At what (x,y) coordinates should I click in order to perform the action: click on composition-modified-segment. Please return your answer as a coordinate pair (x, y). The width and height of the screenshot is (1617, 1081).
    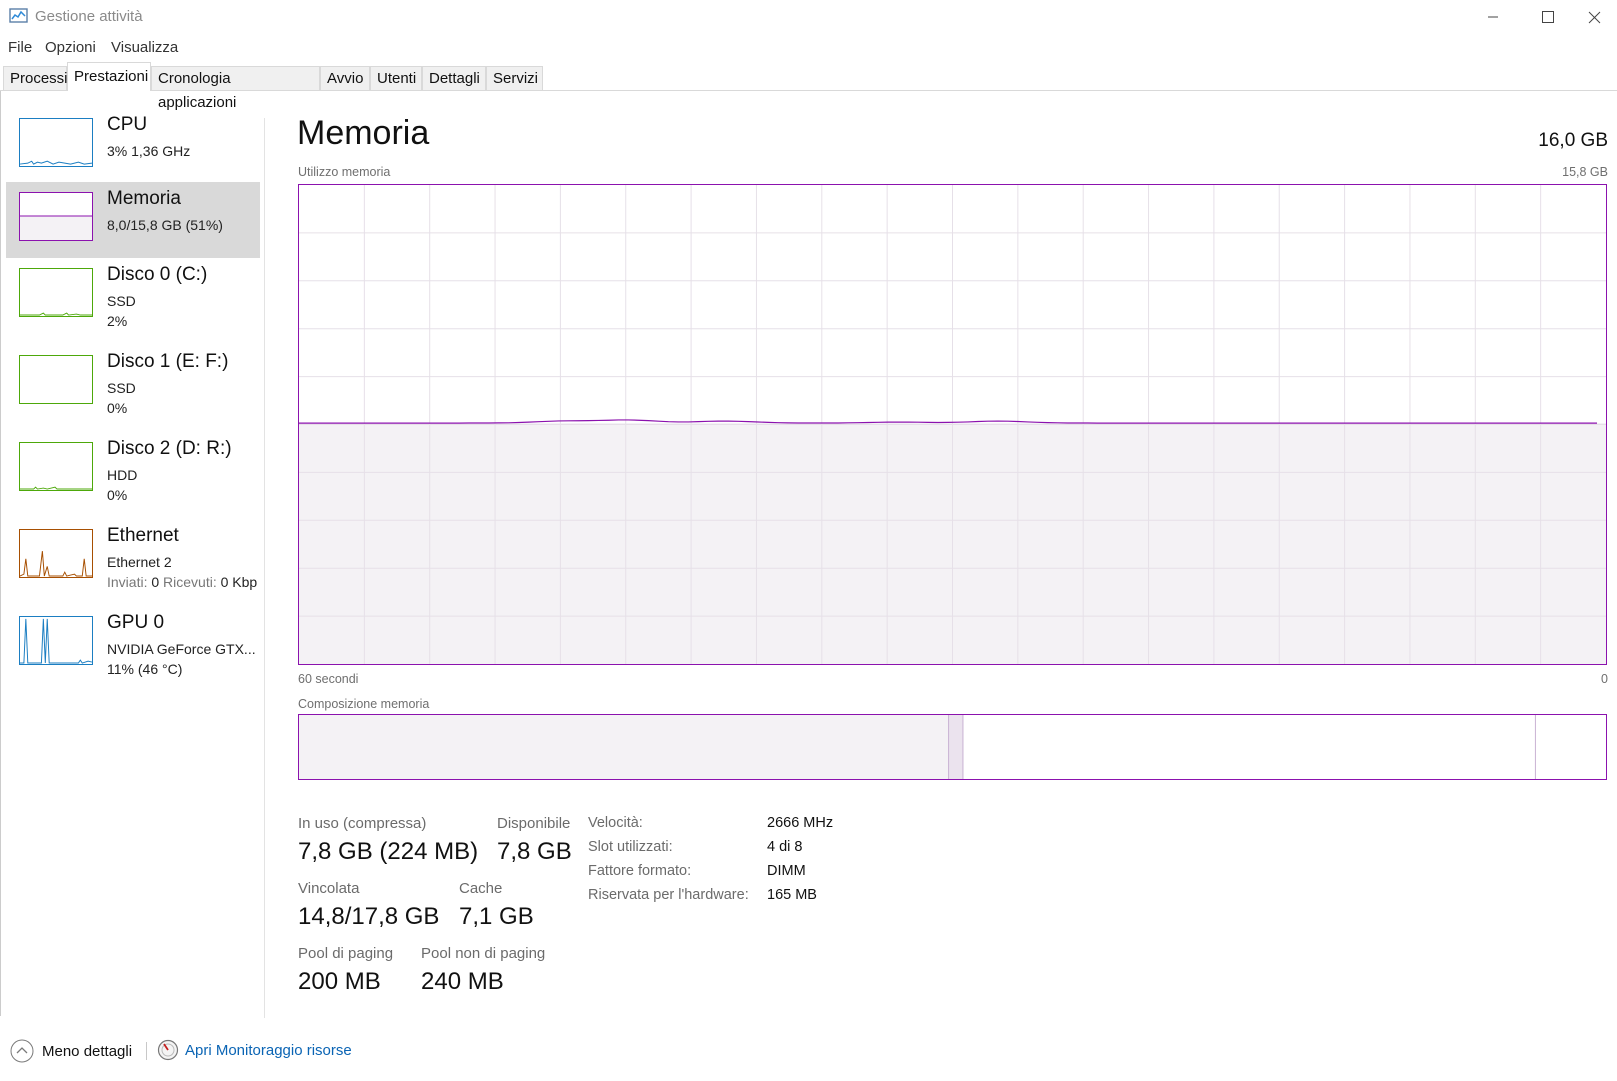
    Looking at the image, I should click on (955, 747).